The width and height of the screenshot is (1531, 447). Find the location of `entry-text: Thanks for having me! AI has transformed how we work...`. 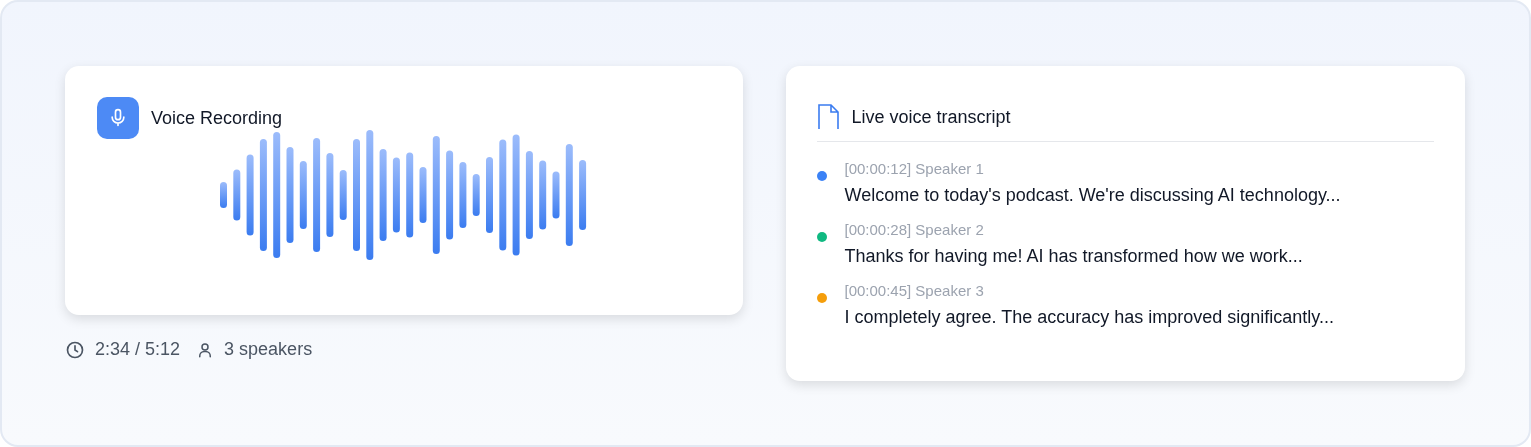

entry-text: Thanks for having me! AI has transformed how we work... is located at coordinates (1073, 256).